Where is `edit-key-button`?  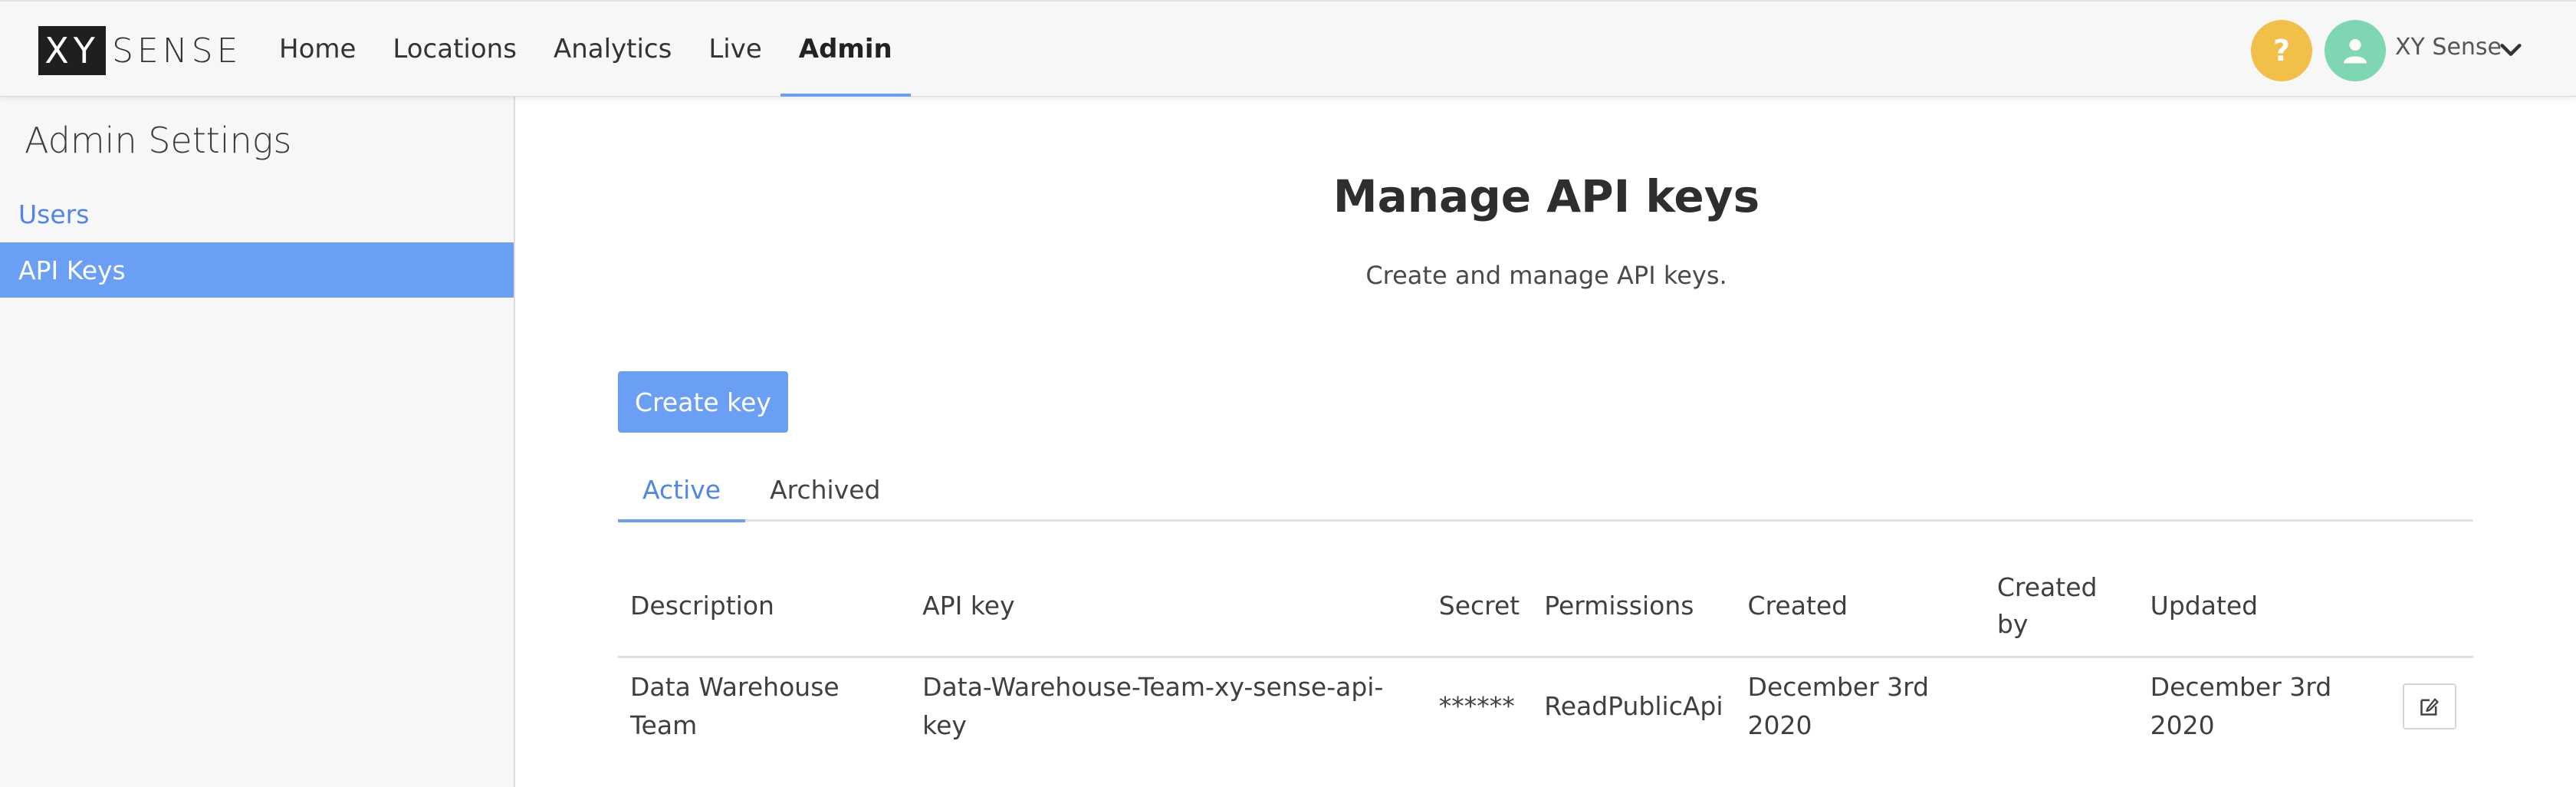 edit-key-button is located at coordinates (2430, 706).